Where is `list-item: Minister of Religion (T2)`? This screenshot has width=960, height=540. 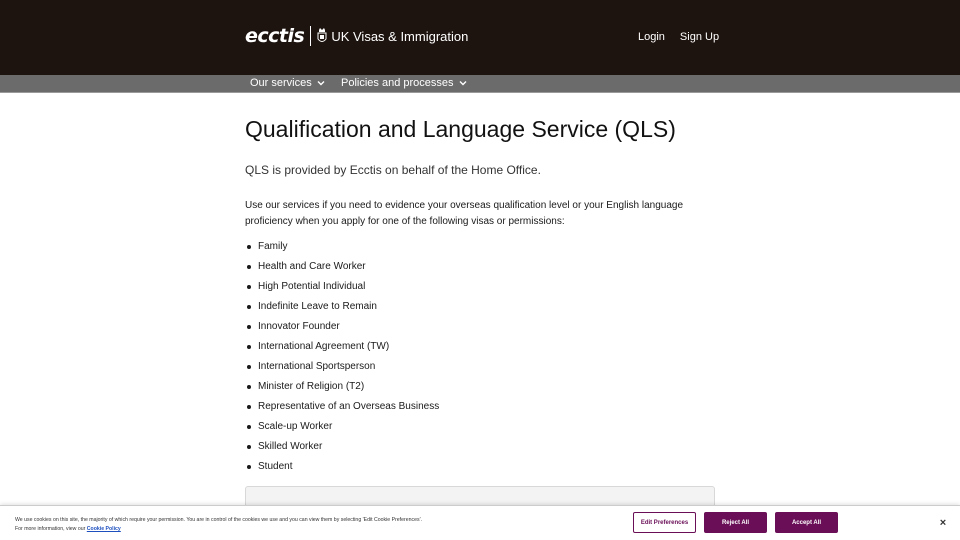 list-item: Minister of Religion (T2) is located at coordinates (342, 390).